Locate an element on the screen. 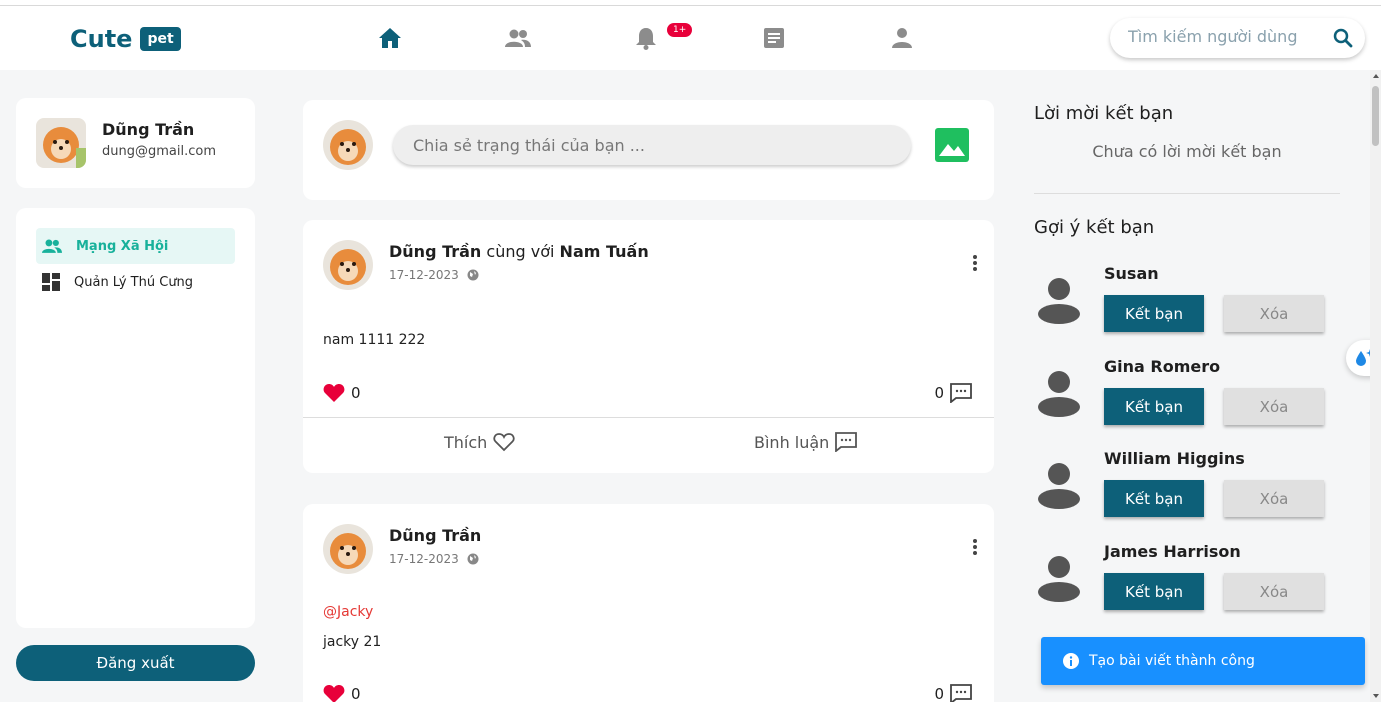 The height and width of the screenshot is (702, 1381). nav-profile-icon is located at coordinates (902, 38).